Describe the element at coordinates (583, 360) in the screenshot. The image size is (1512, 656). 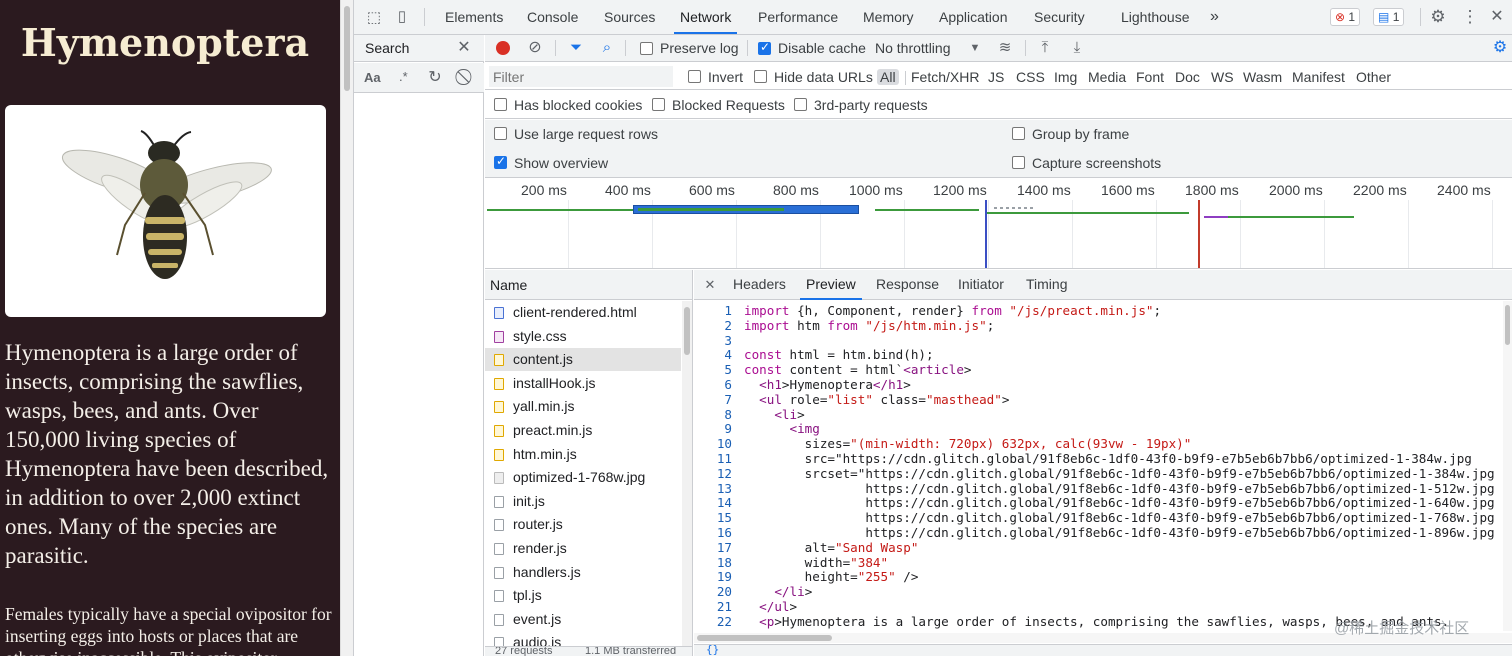
I see `request-row-selected: content.js` at that location.